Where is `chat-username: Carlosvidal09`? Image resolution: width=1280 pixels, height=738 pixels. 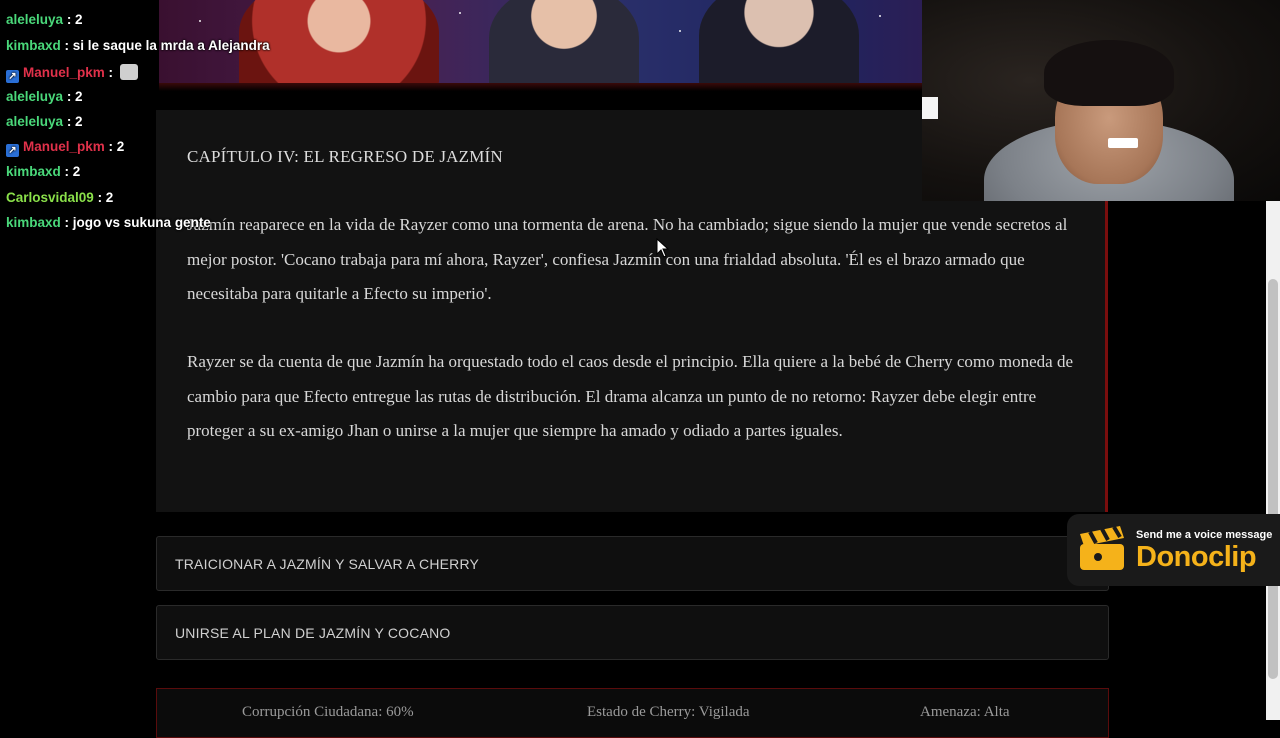
chat-username: Carlosvidal09 is located at coordinates (50, 197).